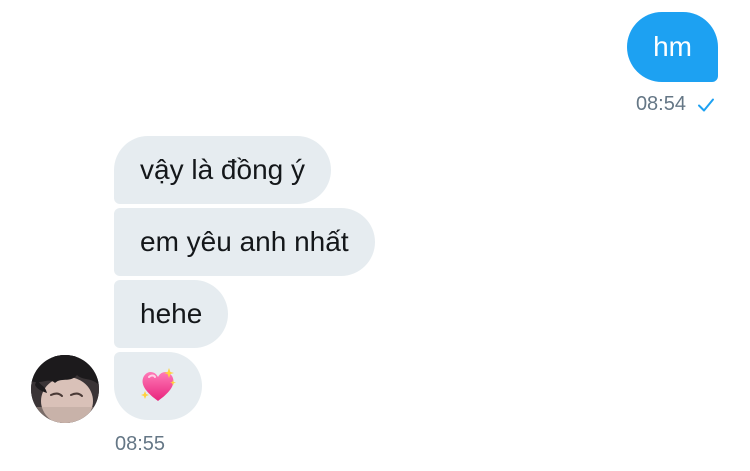  I want to click on incoming-message-text: em yêu anh nhất, so click(244, 241).